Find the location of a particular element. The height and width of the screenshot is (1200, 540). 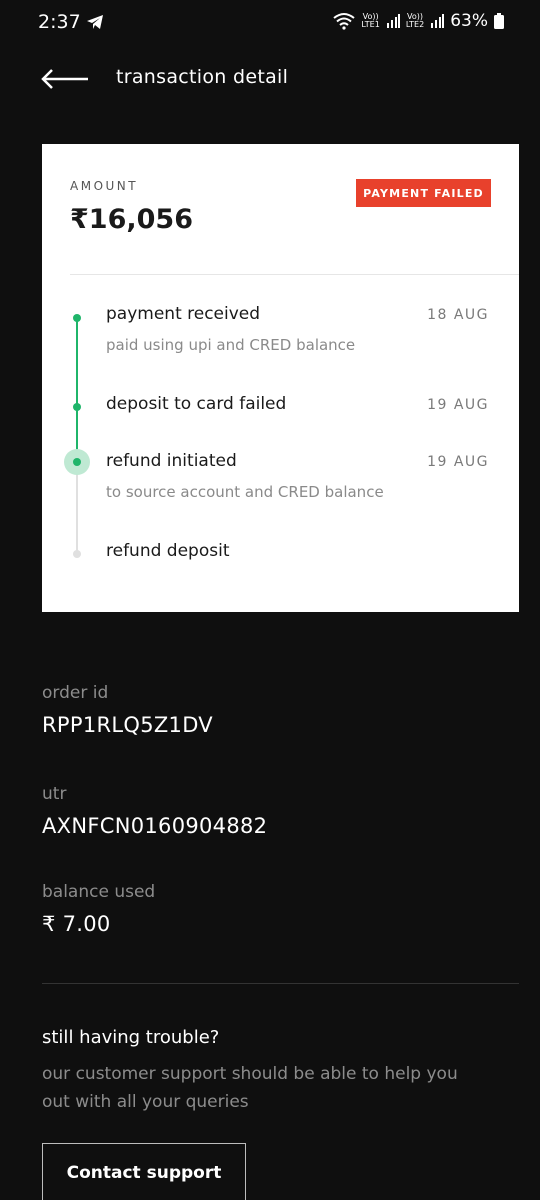

step-title: payment received is located at coordinates (183, 314).